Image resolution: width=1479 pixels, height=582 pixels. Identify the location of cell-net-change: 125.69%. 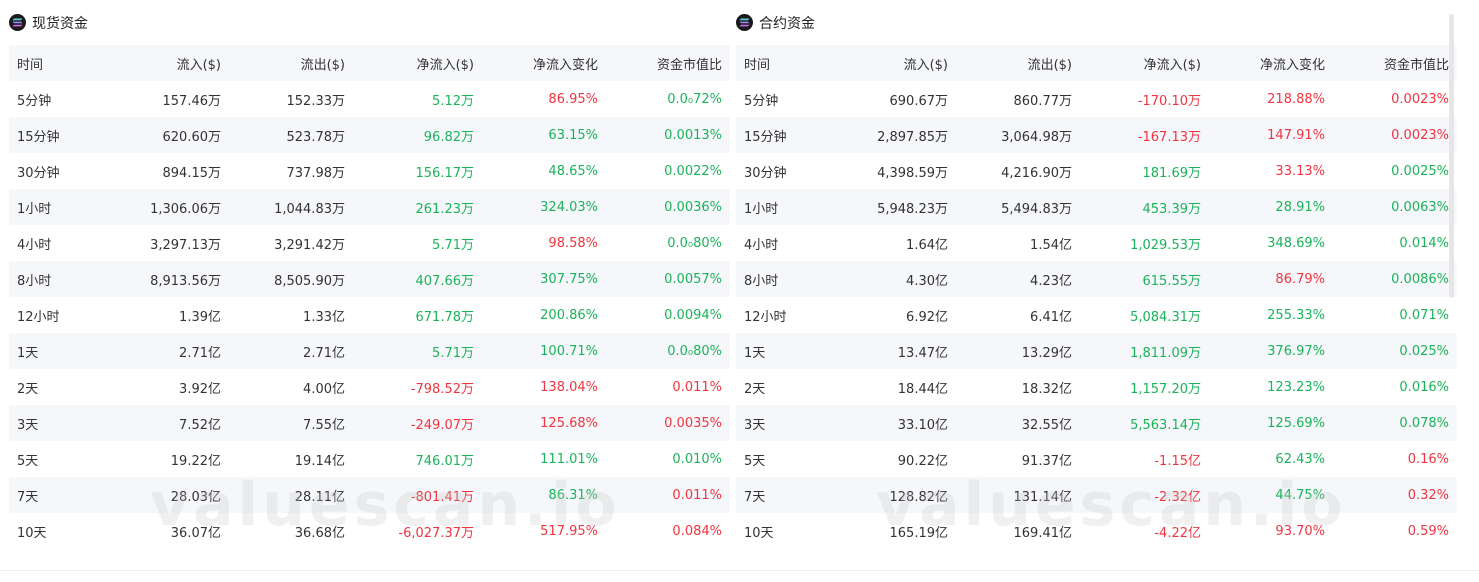
(1296, 423).